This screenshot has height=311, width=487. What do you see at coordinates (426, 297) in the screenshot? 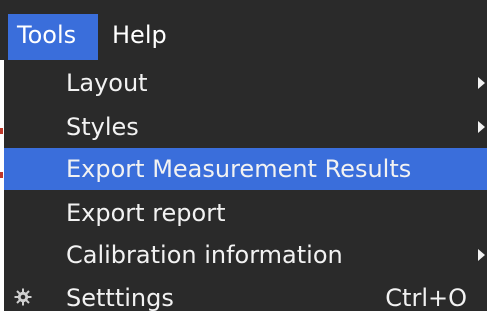
I see `shortcut-label: Ctrl+O` at bounding box center [426, 297].